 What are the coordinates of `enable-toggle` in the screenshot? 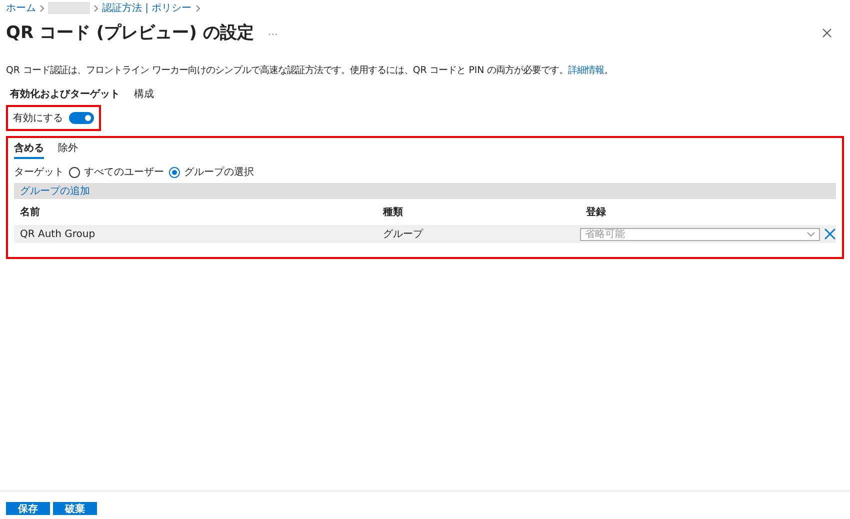 It's located at (81, 118).